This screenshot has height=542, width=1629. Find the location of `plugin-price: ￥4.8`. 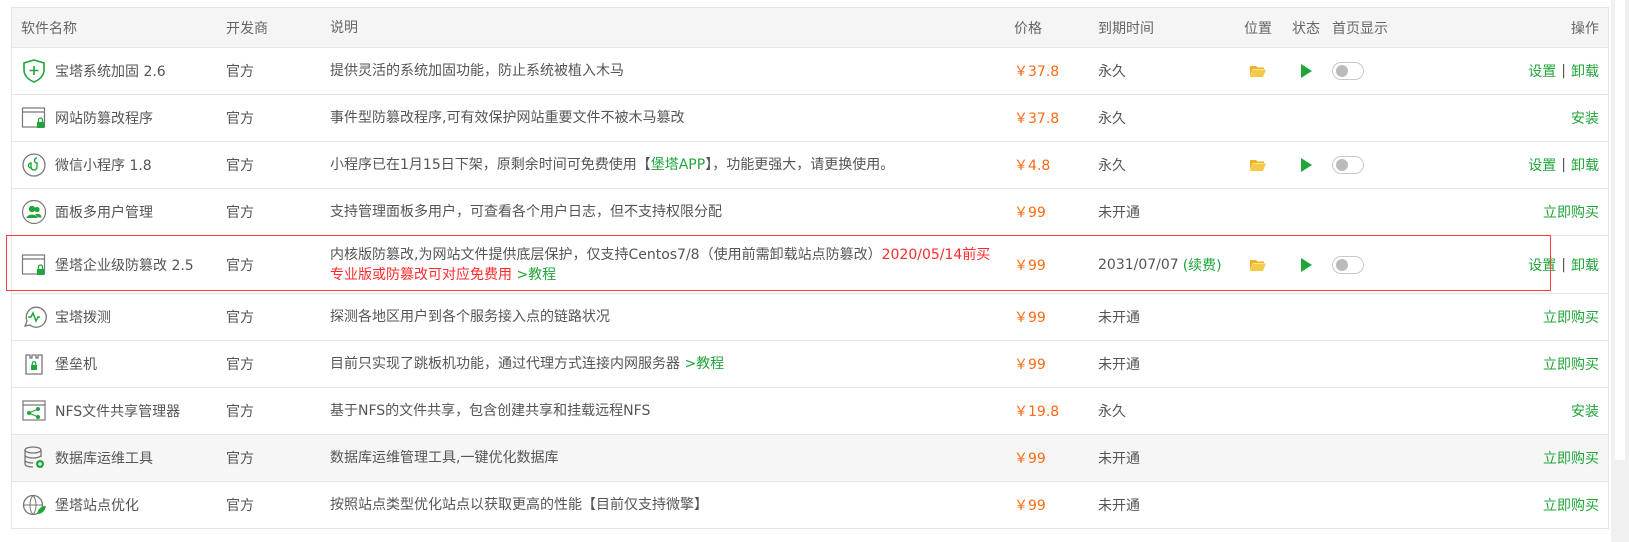

plugin-price: ￥4.8 is located at coordinates (1032, 166).